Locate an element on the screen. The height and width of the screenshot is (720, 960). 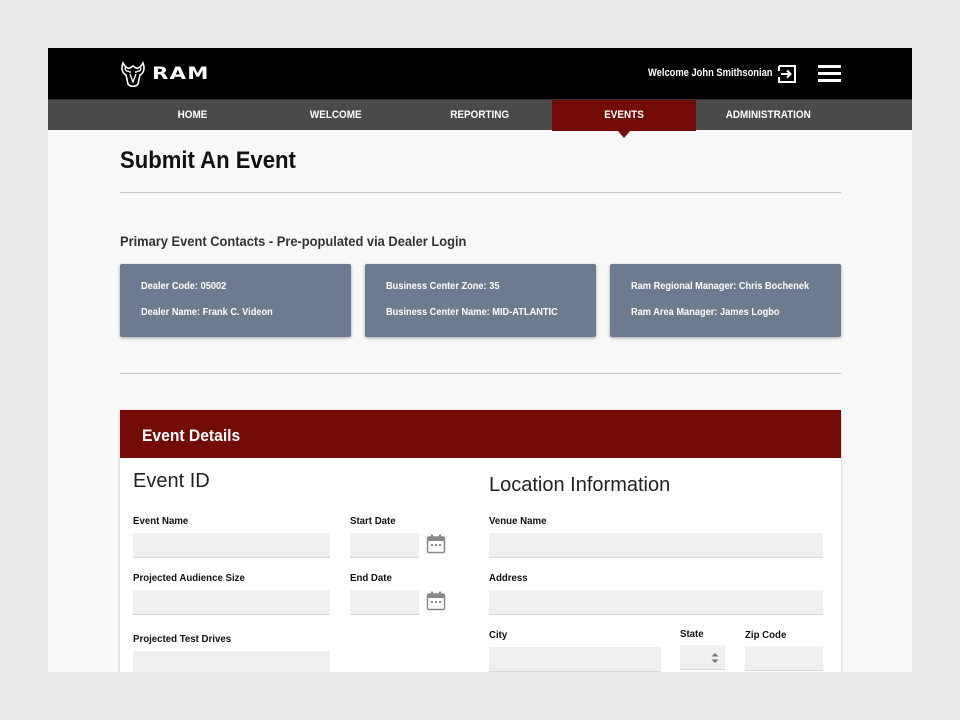
location-info-heading: Location Information is located at coordinates (580, 485).